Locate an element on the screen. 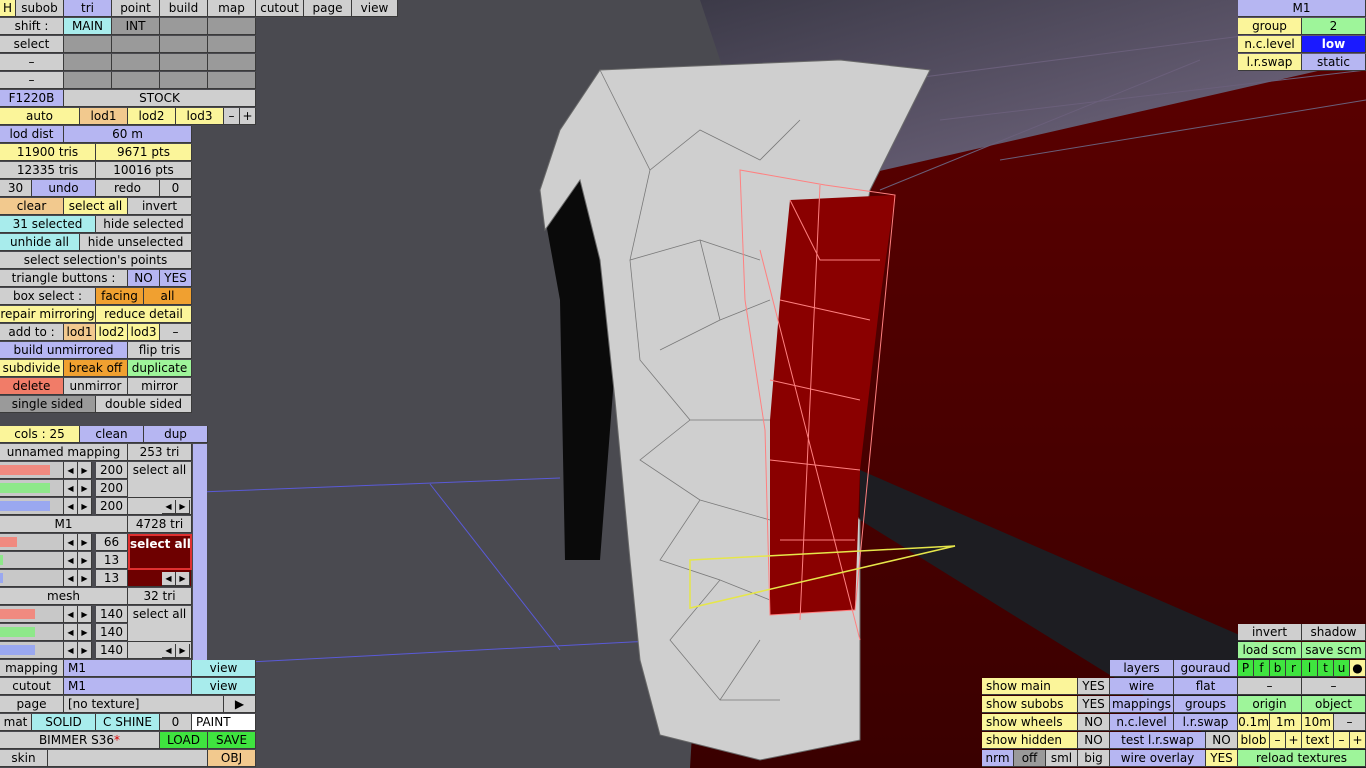  slot is located at coordinates (184, 62).